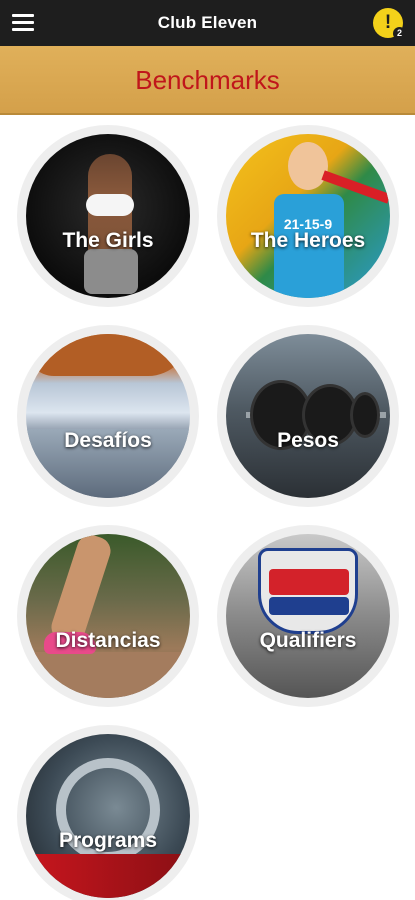 The image size is (415, 900). I want to click on desafios-image, so click(108, 416).